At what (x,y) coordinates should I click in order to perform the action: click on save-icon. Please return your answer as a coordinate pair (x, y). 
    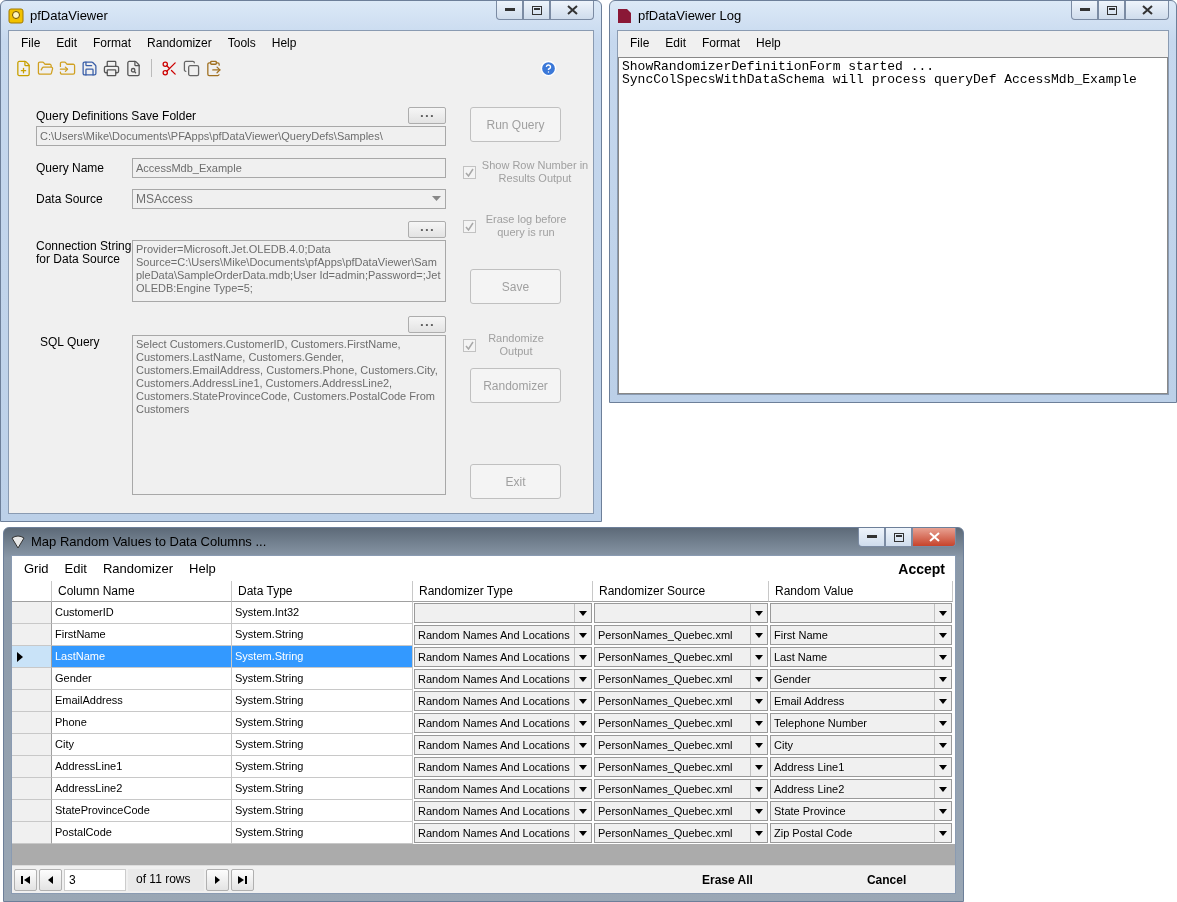
    Looking at the image, I should click on (89, 68).